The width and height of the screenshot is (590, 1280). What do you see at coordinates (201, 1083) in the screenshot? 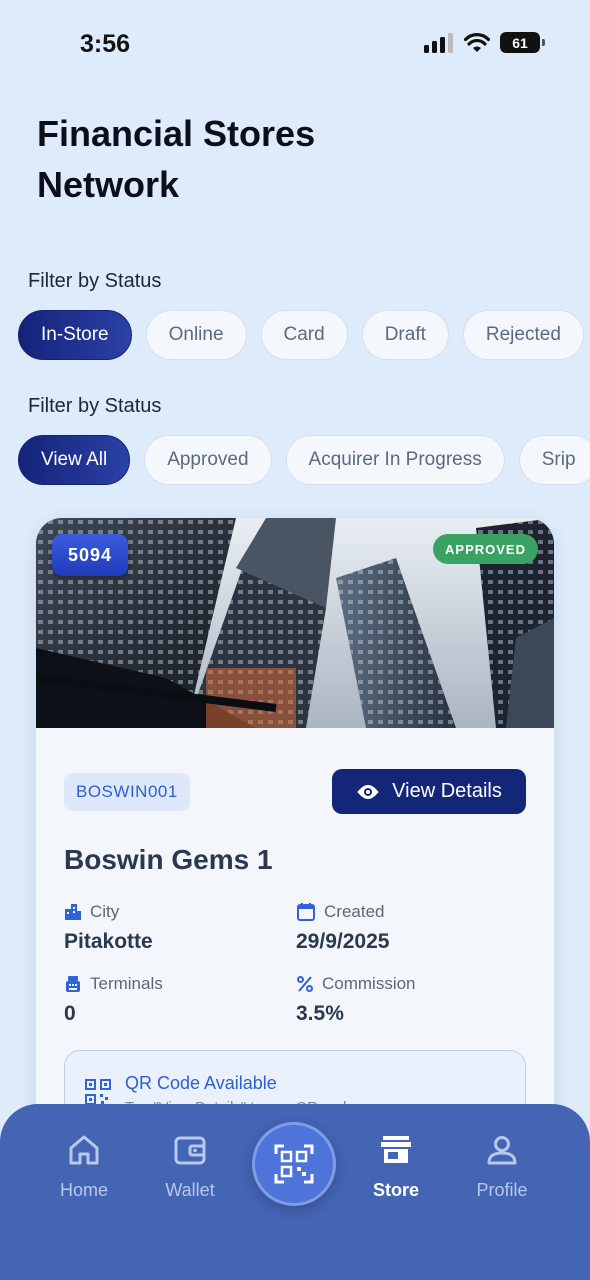
I see `qr-title: QR Code Available` at bounding box center [201, 1083].